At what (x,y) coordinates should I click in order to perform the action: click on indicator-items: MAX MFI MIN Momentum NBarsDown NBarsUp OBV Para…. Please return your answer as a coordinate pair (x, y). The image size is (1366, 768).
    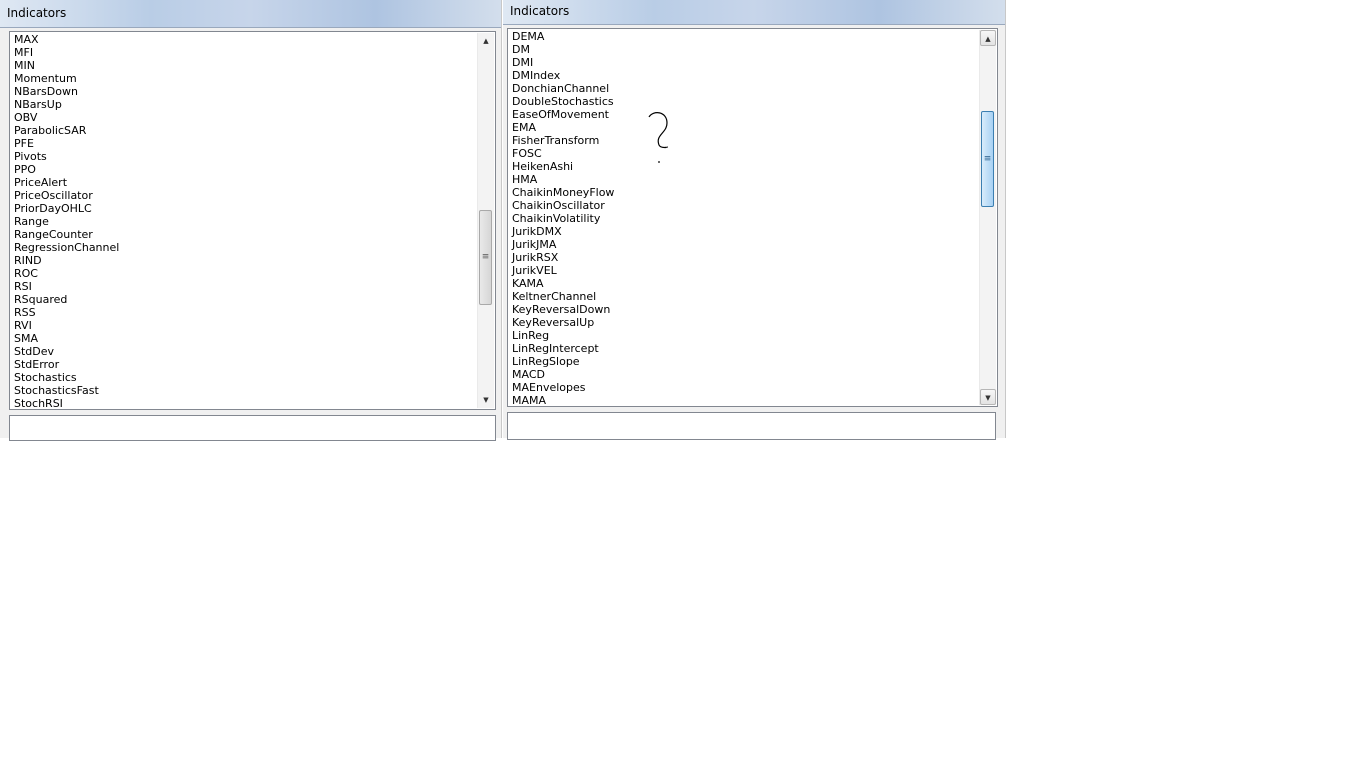
    Looking at the image, I should click on (66, 221).